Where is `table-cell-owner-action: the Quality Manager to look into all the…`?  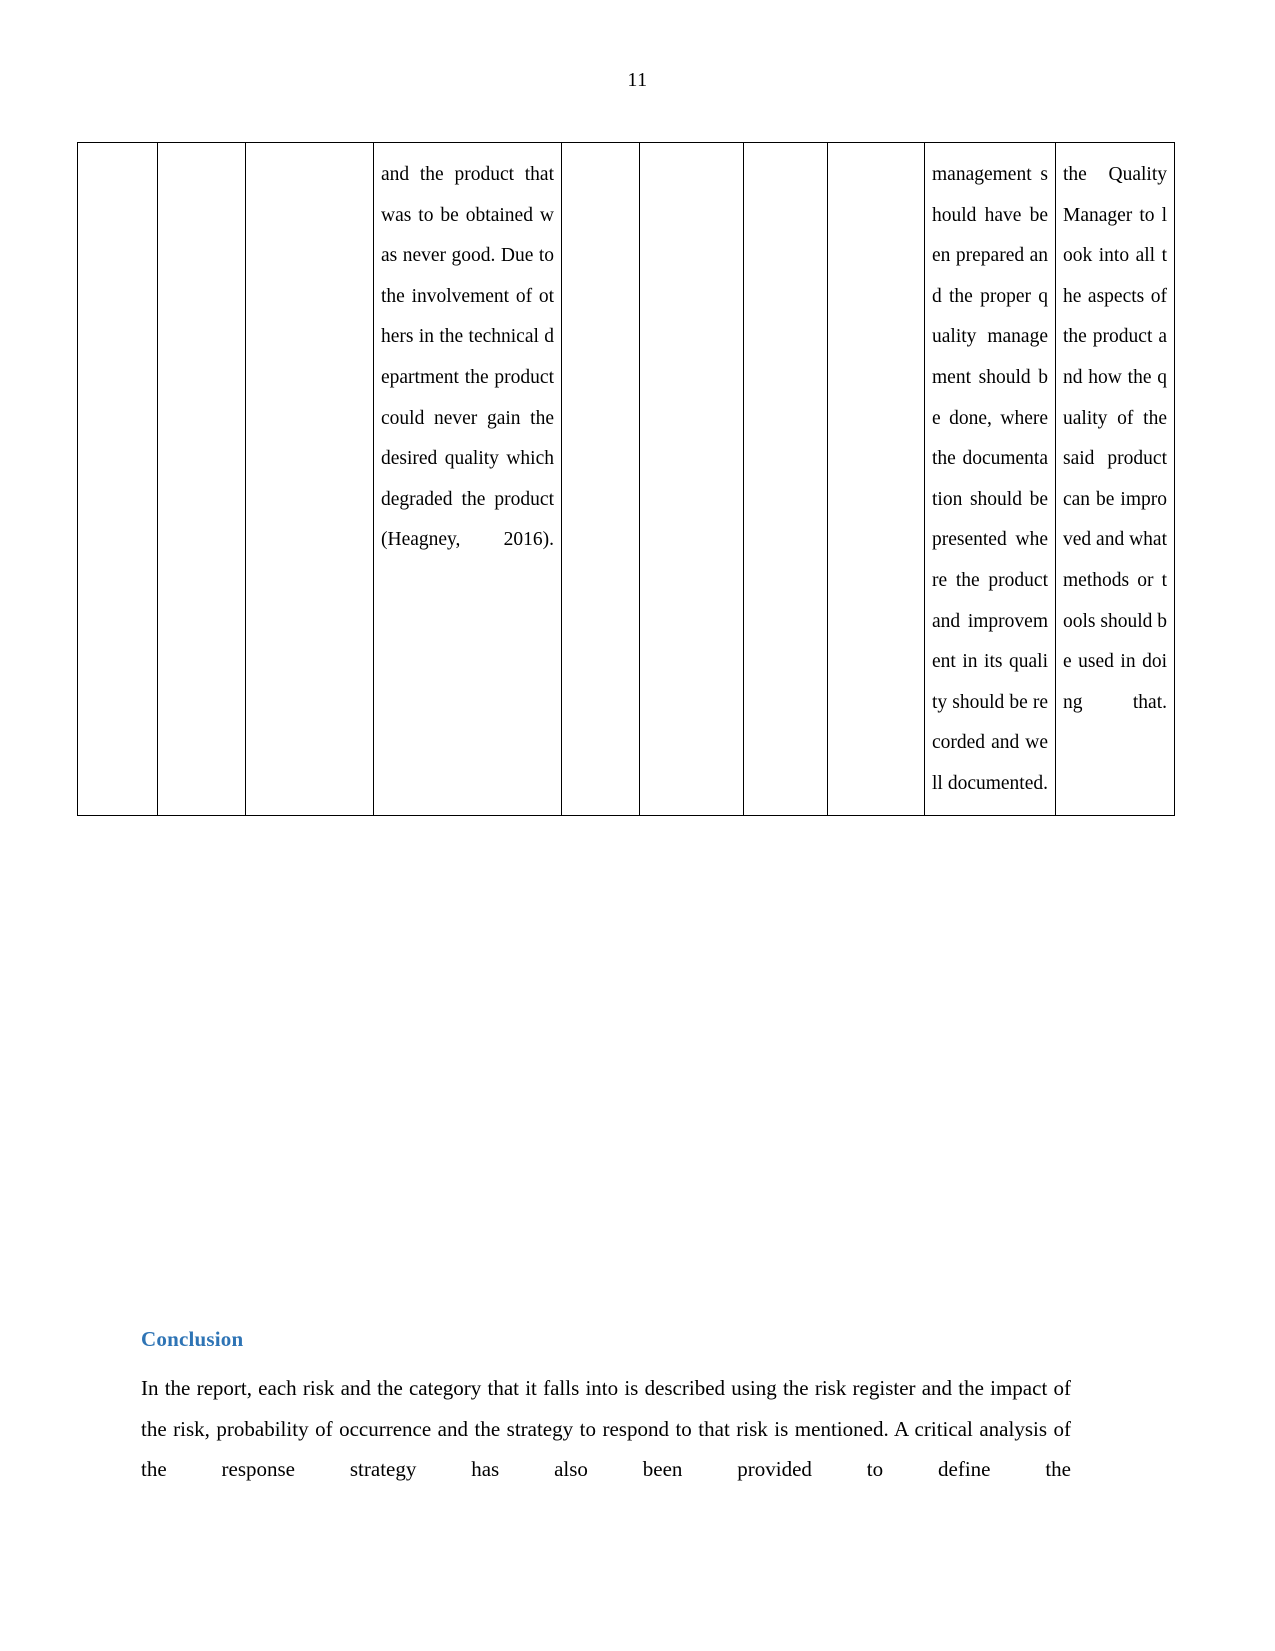 table-cell-owner-action: the Quality Manager to look into all the… is located at coordinates (1115, 479).